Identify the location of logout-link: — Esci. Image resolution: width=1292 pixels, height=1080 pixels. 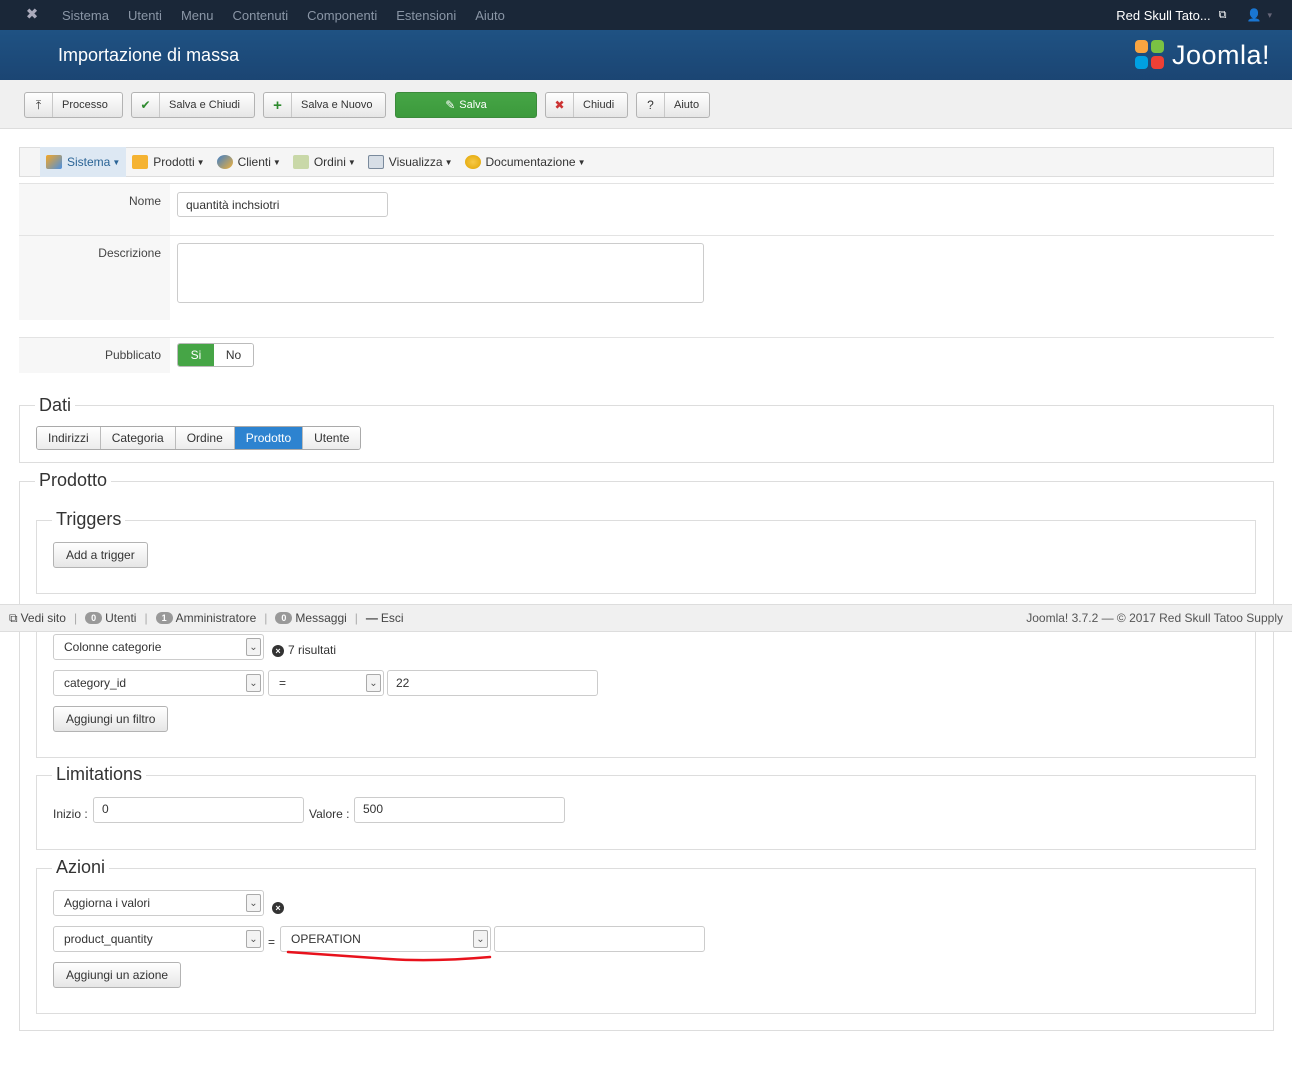
(385, 618).